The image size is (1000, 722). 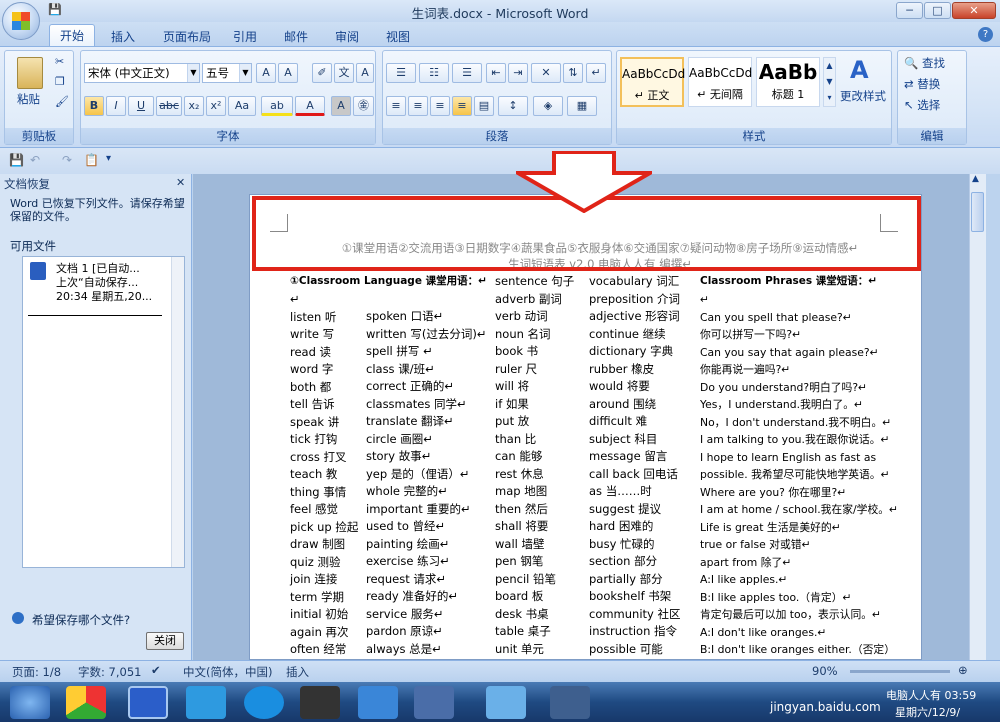 What do you see at coordinates (582, 106) in the screenshot?
I see `borders-button: ▦` at bounding box center [582, 106].